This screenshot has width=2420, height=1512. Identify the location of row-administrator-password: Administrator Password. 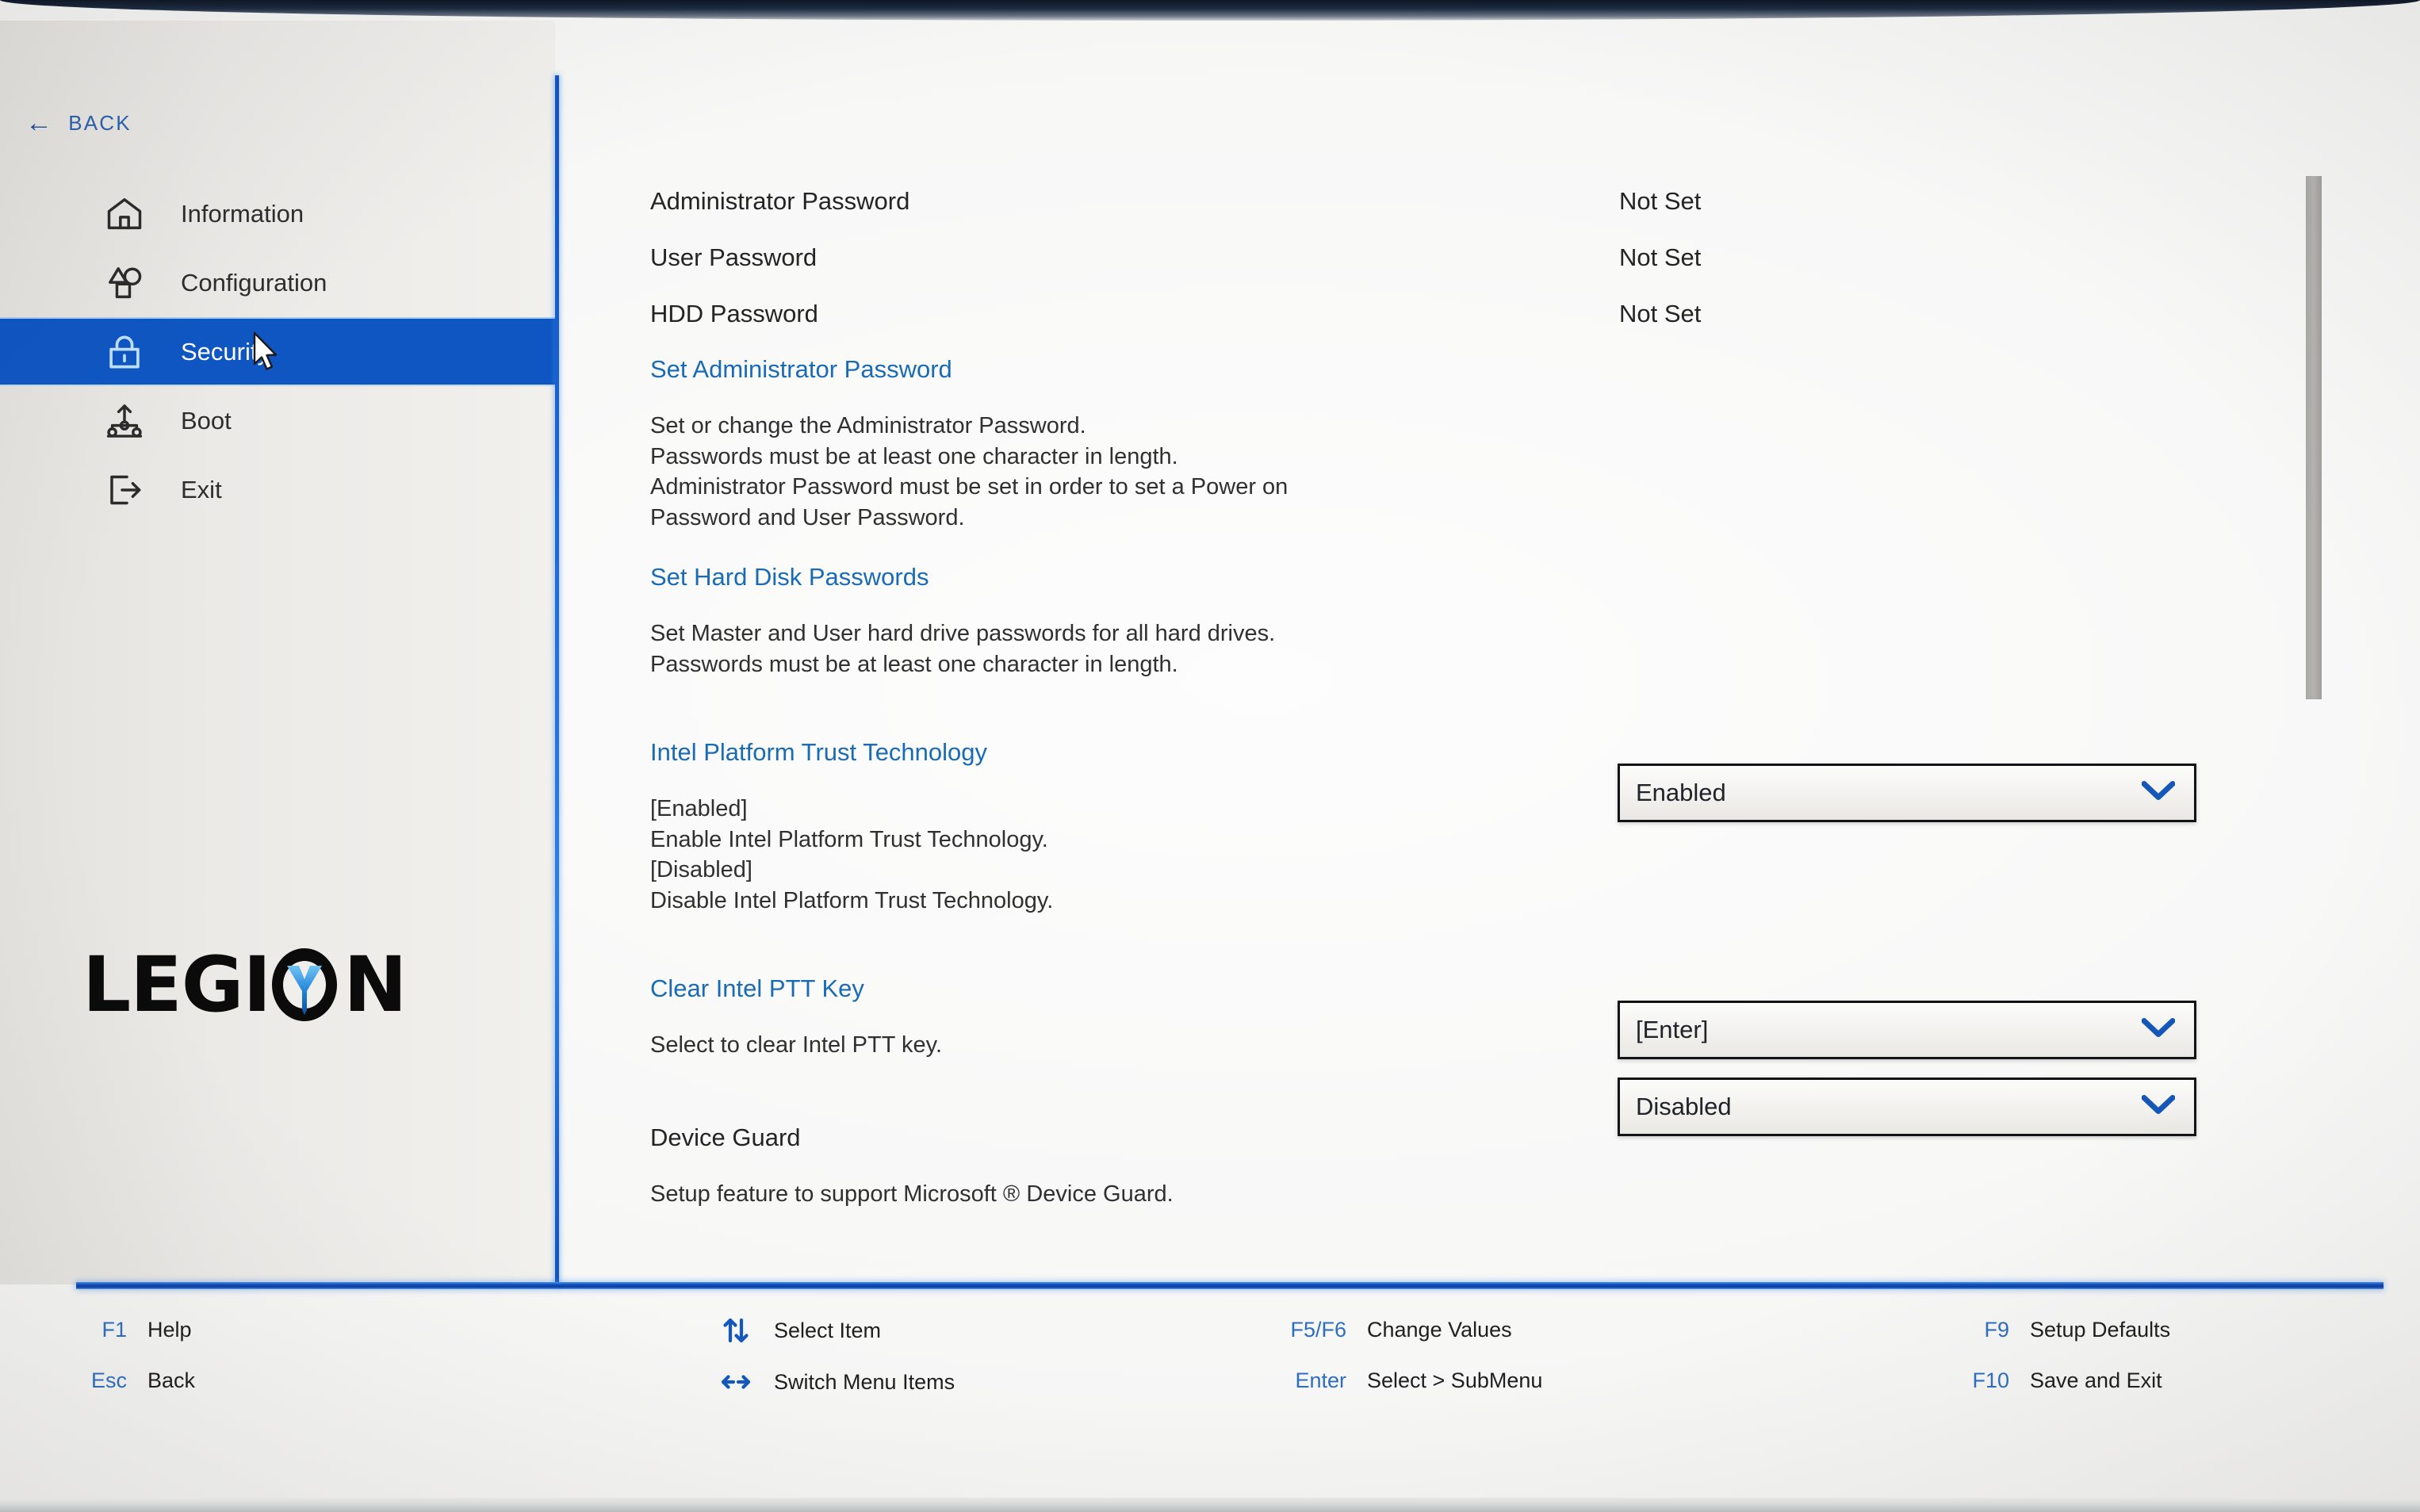
(780, 201).